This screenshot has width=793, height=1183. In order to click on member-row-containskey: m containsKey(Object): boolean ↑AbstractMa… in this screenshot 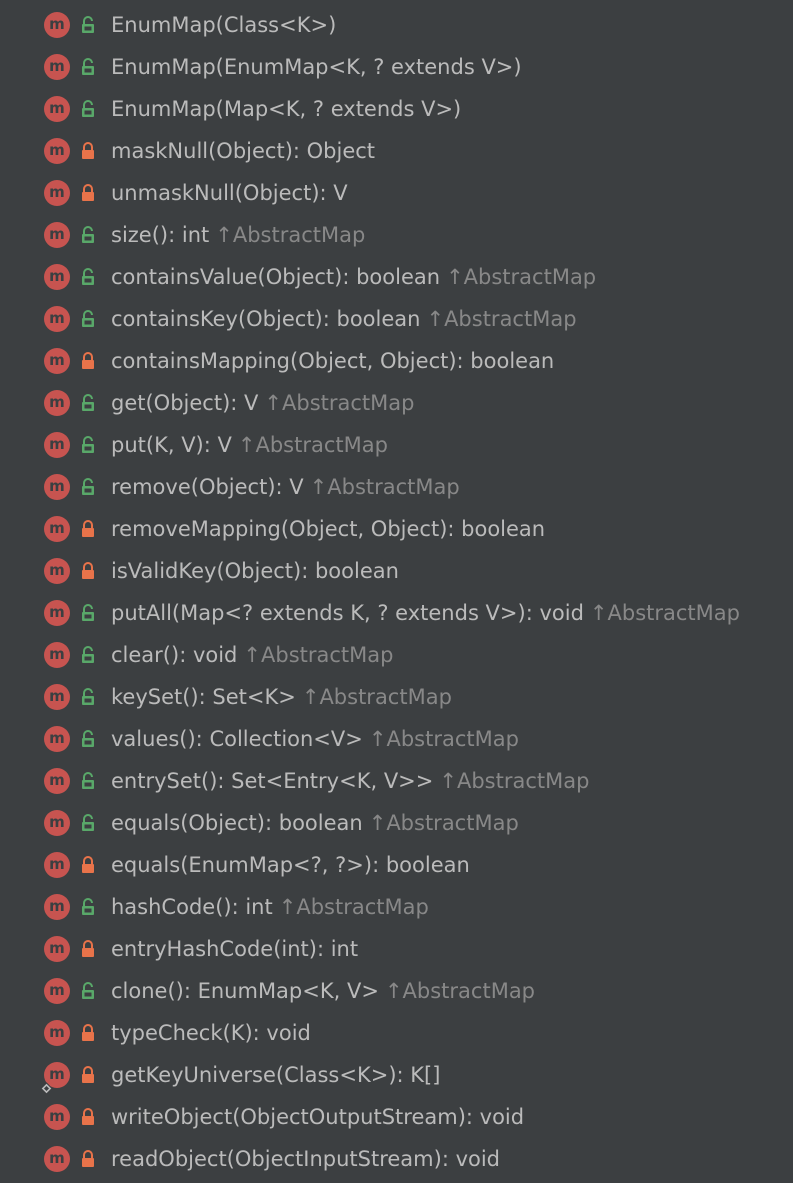, I will do `click(396, 318)`.